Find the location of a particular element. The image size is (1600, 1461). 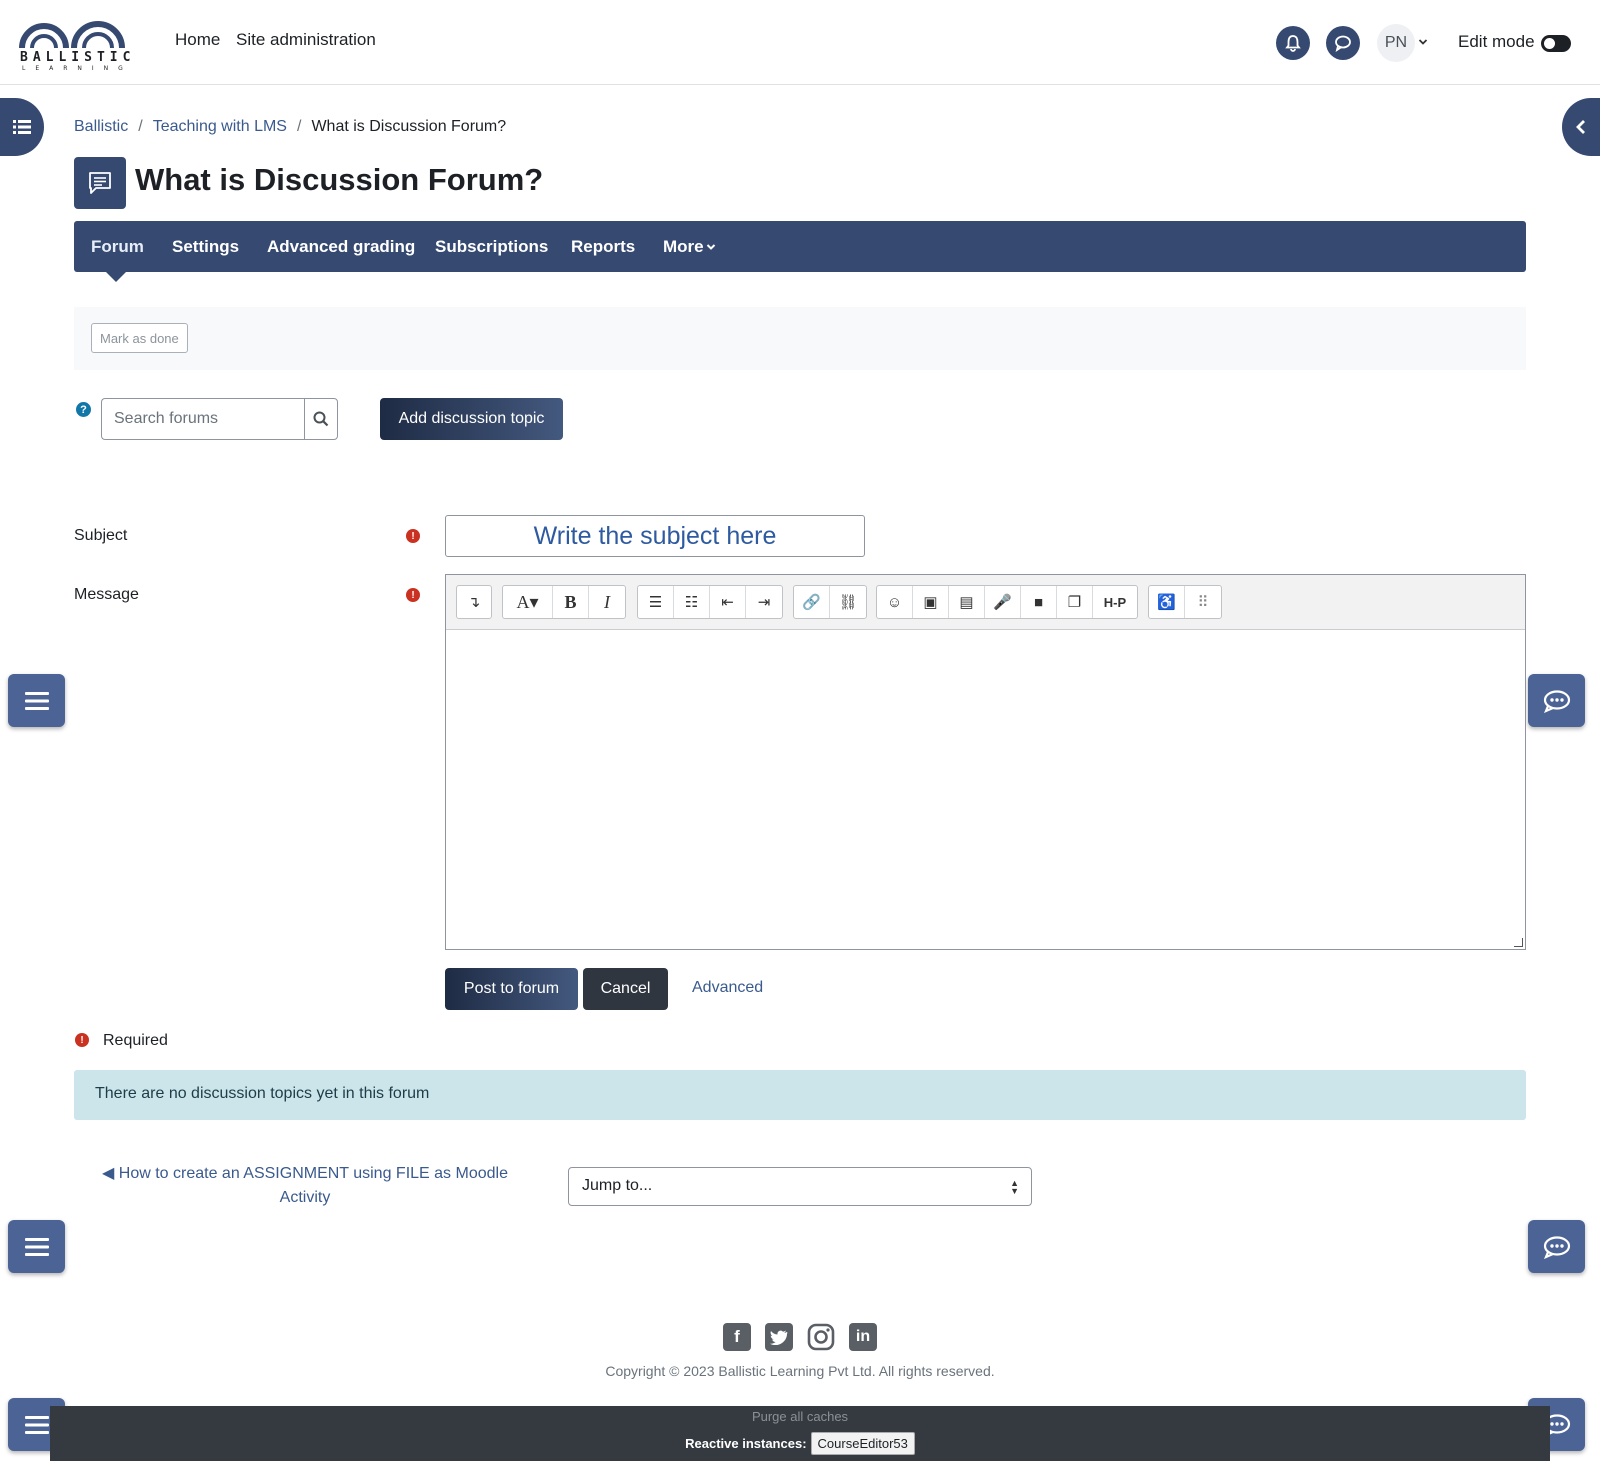

post-to-forum-button: Post to forum is located at coordinates (511, 989).